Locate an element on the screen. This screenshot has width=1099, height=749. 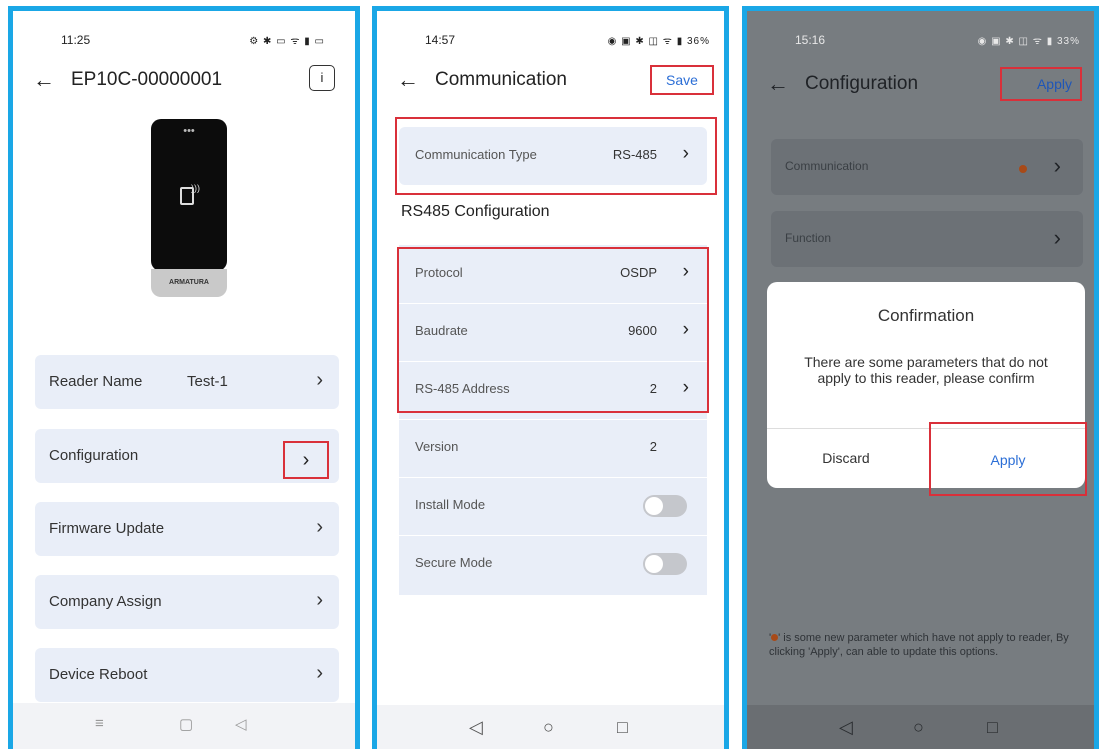
item-label: Reader Name is located at coordinates (96, 381).